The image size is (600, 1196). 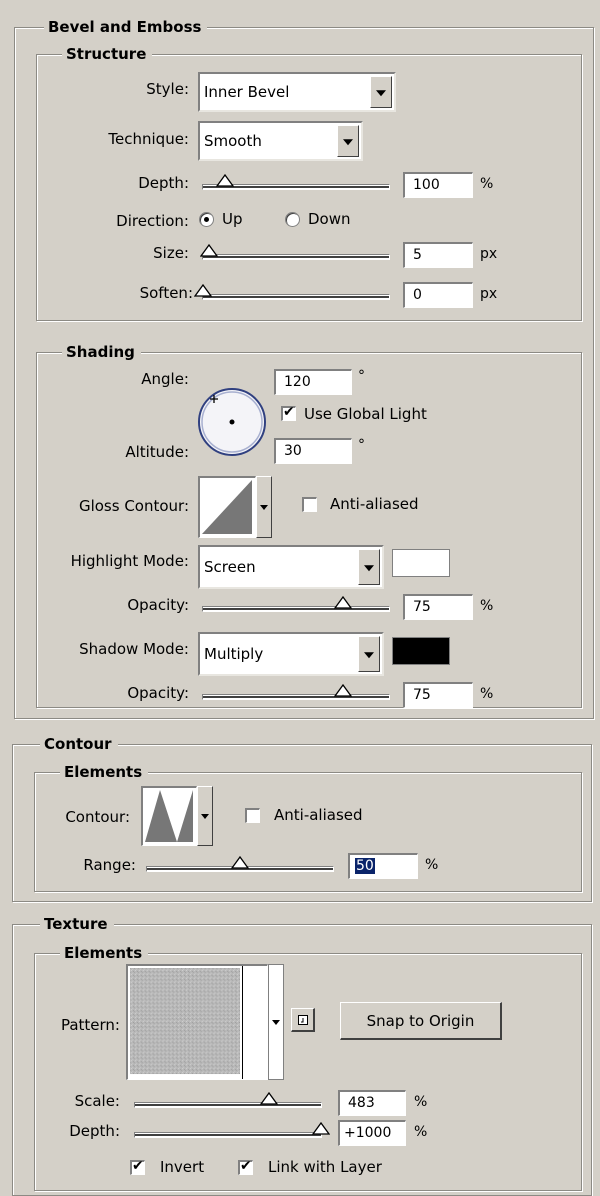 I want to click on technique-select: Smooth, so click(x=280, y=141).